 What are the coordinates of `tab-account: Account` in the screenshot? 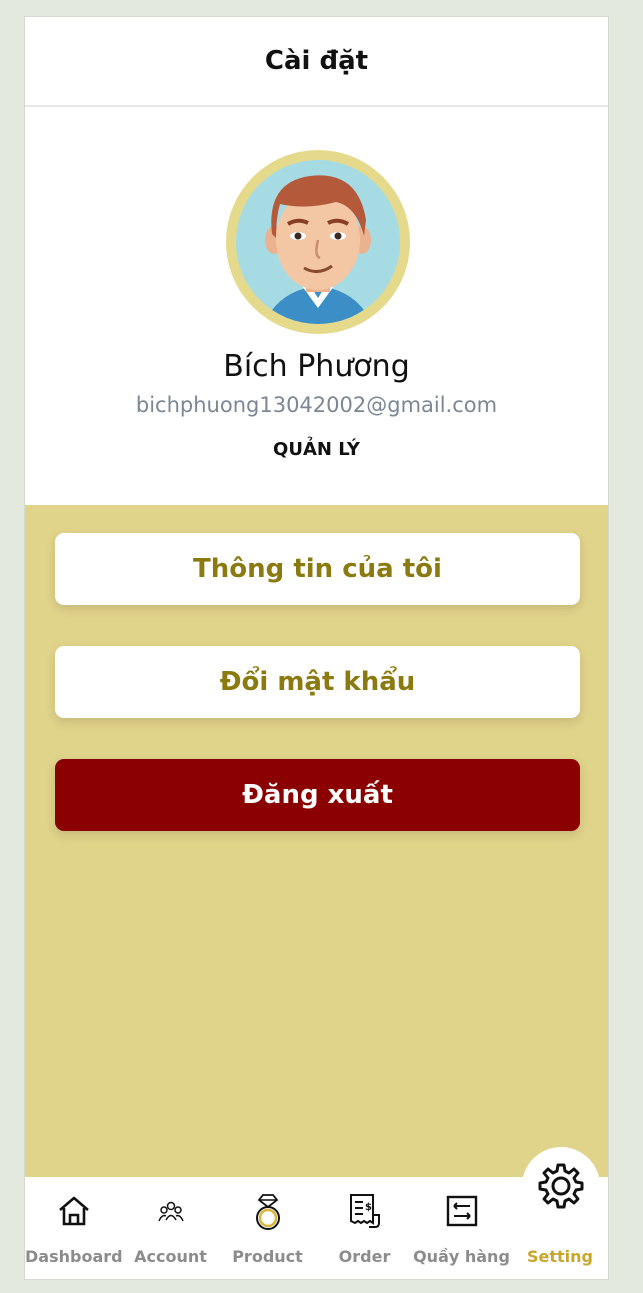 It's located at (170, 1228).